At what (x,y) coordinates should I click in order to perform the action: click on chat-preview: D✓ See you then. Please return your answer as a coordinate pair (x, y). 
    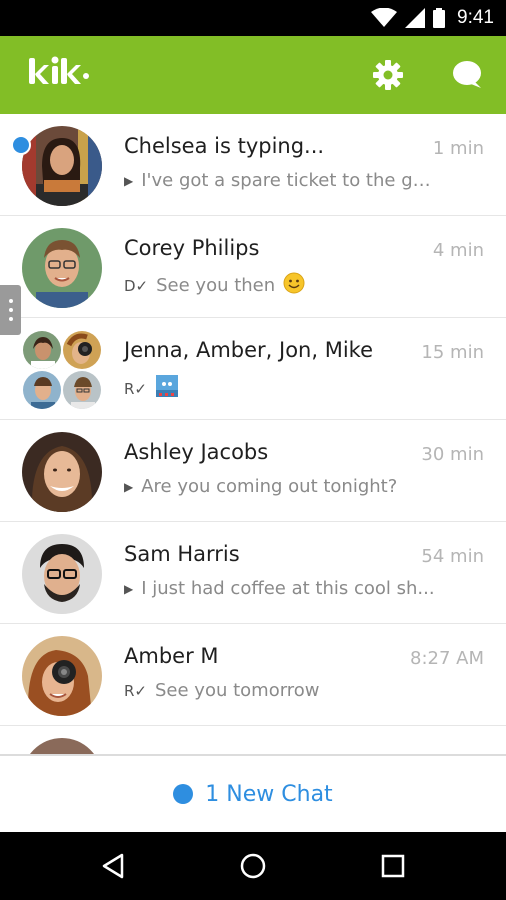
    Looking at the image, I should click on (214, 285).